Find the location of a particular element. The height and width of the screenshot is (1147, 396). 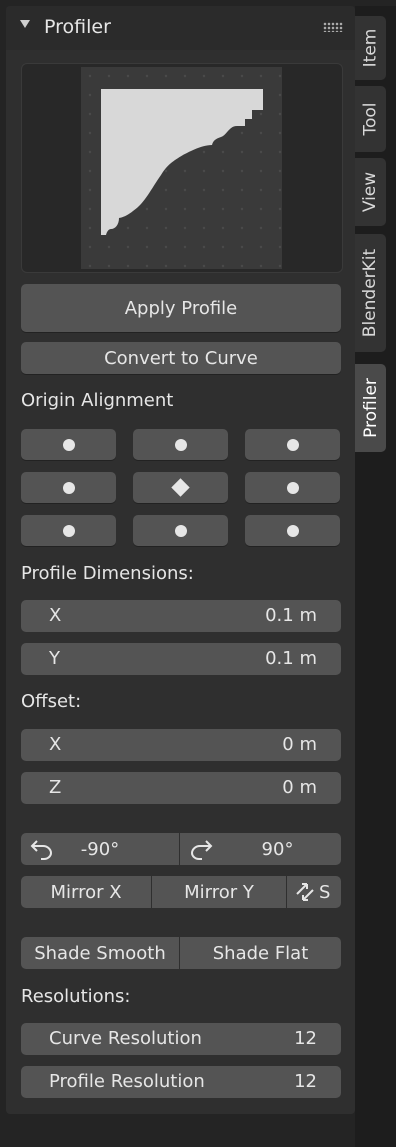

tab-tool: Tool is located at coordinates (370, 119).